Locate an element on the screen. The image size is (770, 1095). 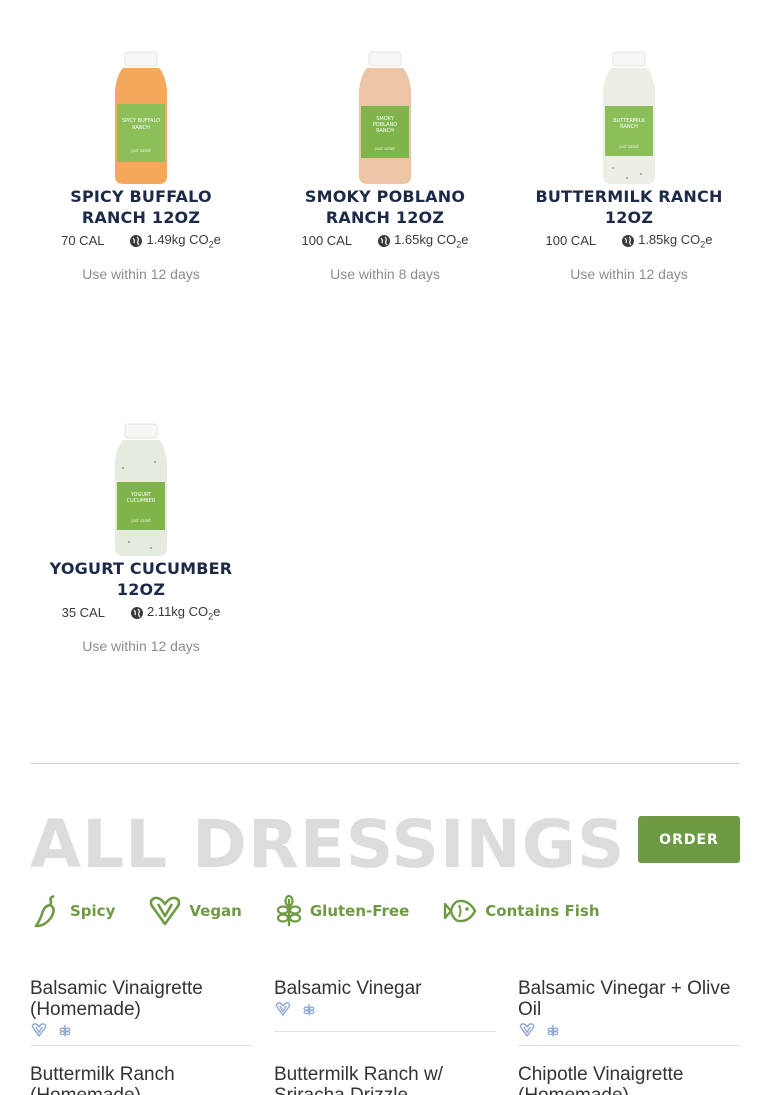
dressing-item: Balsamic Vinegar + Olive Oil is located at coordinates (629, 1012).